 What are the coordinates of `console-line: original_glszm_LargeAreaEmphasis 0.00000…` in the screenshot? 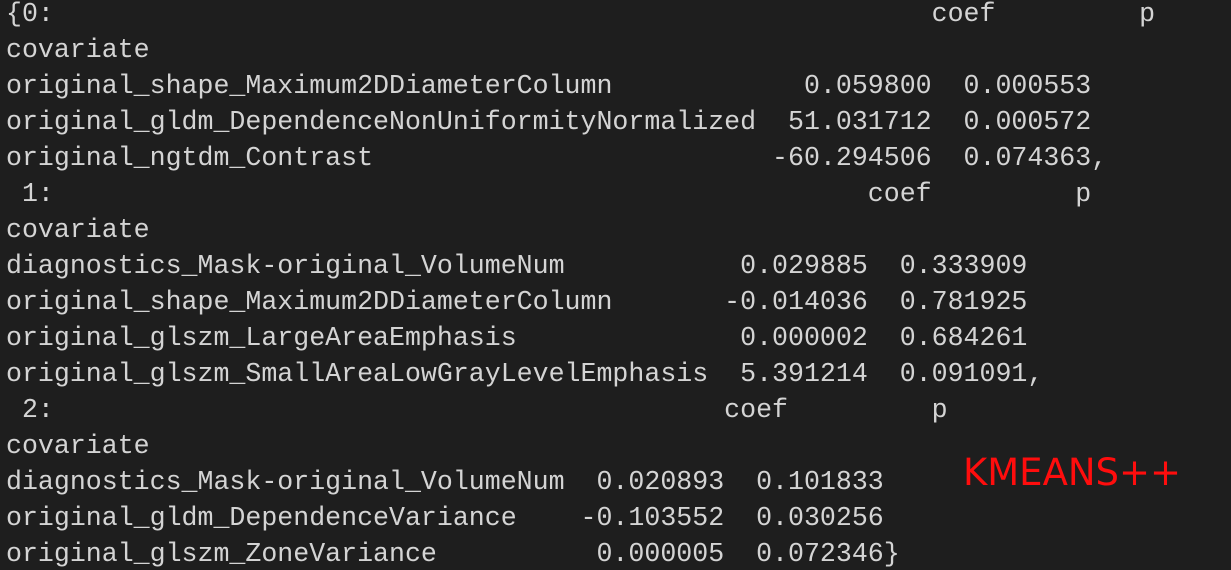 It's located at (517, 338).